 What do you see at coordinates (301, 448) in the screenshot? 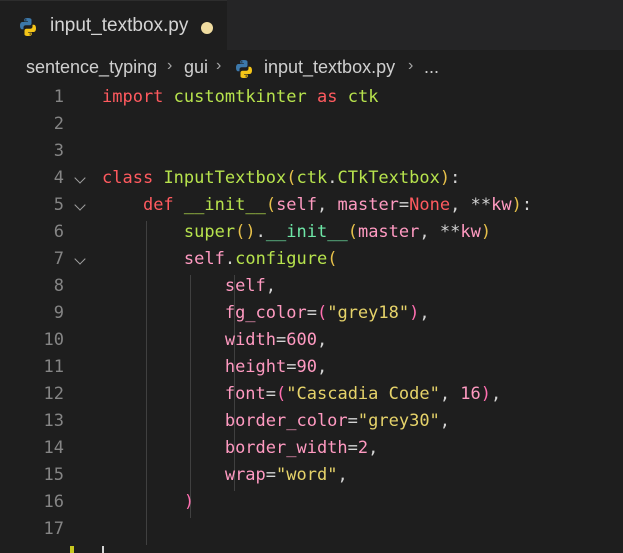
I see `code-text: border_width=2,` at bounding box center [301, 448].